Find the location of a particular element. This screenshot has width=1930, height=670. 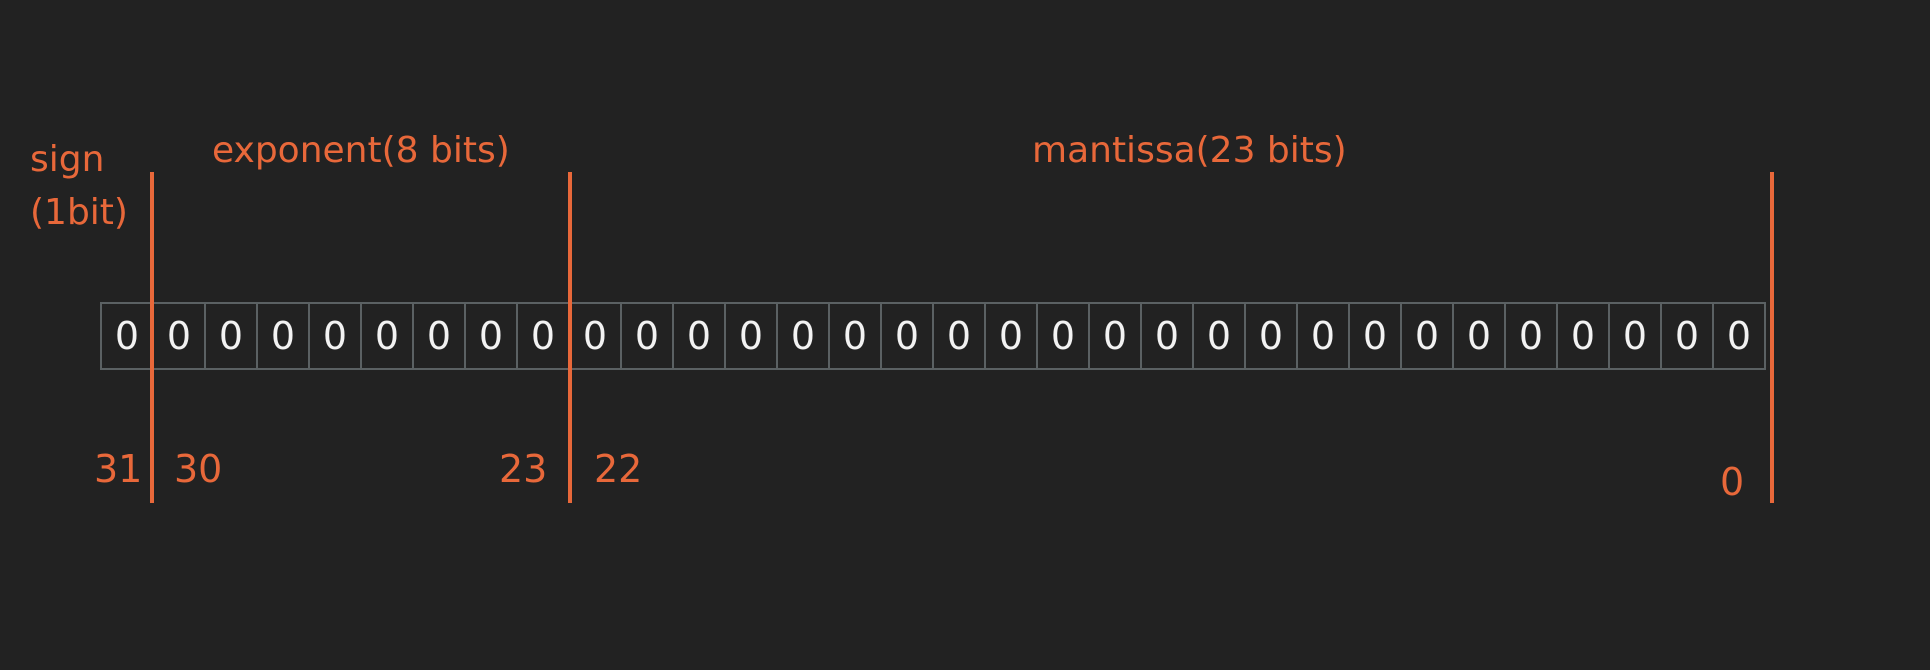

bit-index-0: 0 is located at coordinates (1732, 482).